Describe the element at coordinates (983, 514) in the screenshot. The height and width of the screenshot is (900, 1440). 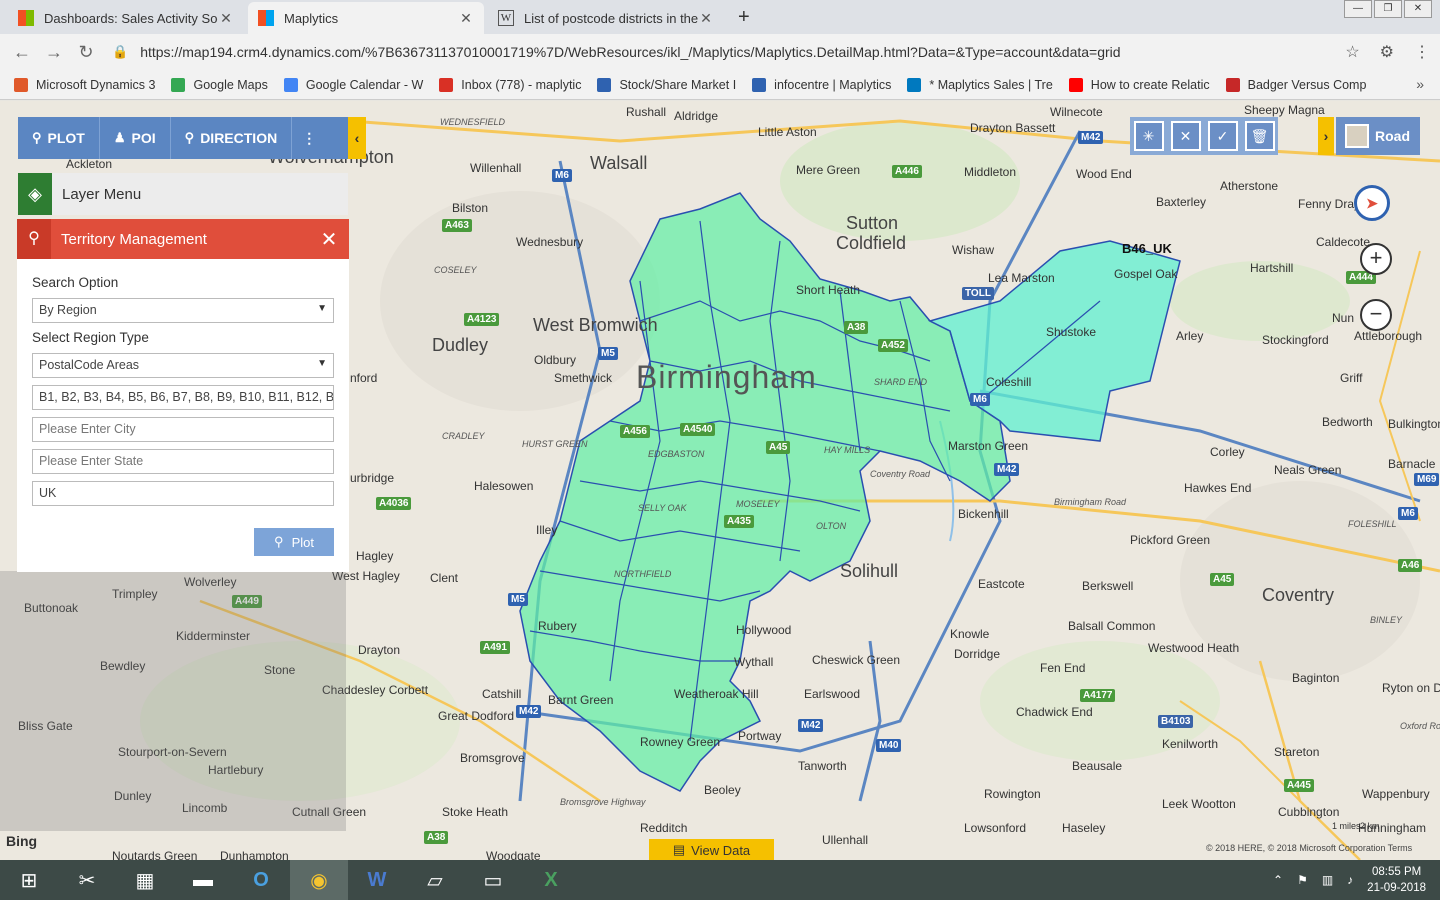
I see `place-label: Bickenhill` at that location.